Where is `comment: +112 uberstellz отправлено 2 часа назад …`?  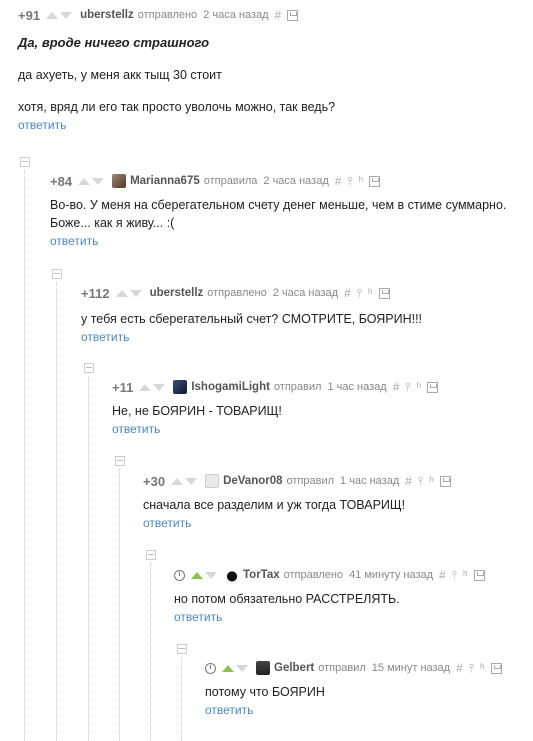
comment: +112 uberstellz отправлено 2 часа назад … is located at coordinates (307, 314).